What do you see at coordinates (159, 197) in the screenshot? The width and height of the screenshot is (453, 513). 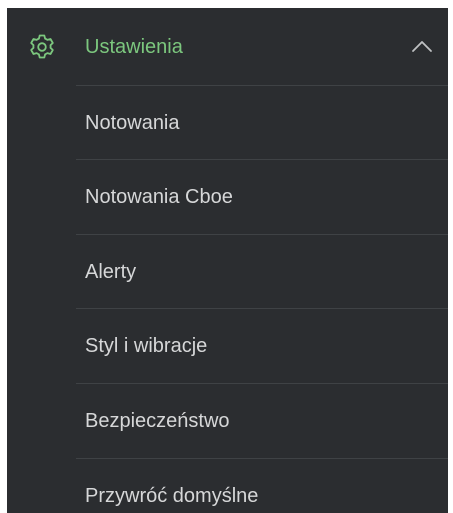 I see `menu-item-label: Notowania Cboe` at bounding box center [159, 197].